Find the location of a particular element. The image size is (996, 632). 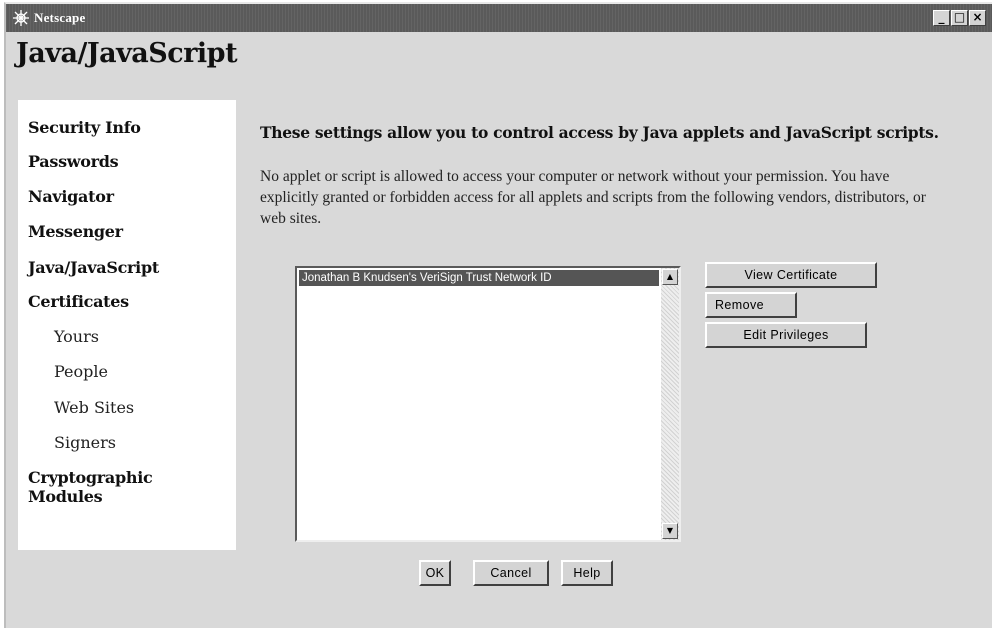

title-bar: Netscape _ □ × is located at coordinates (499, 18).